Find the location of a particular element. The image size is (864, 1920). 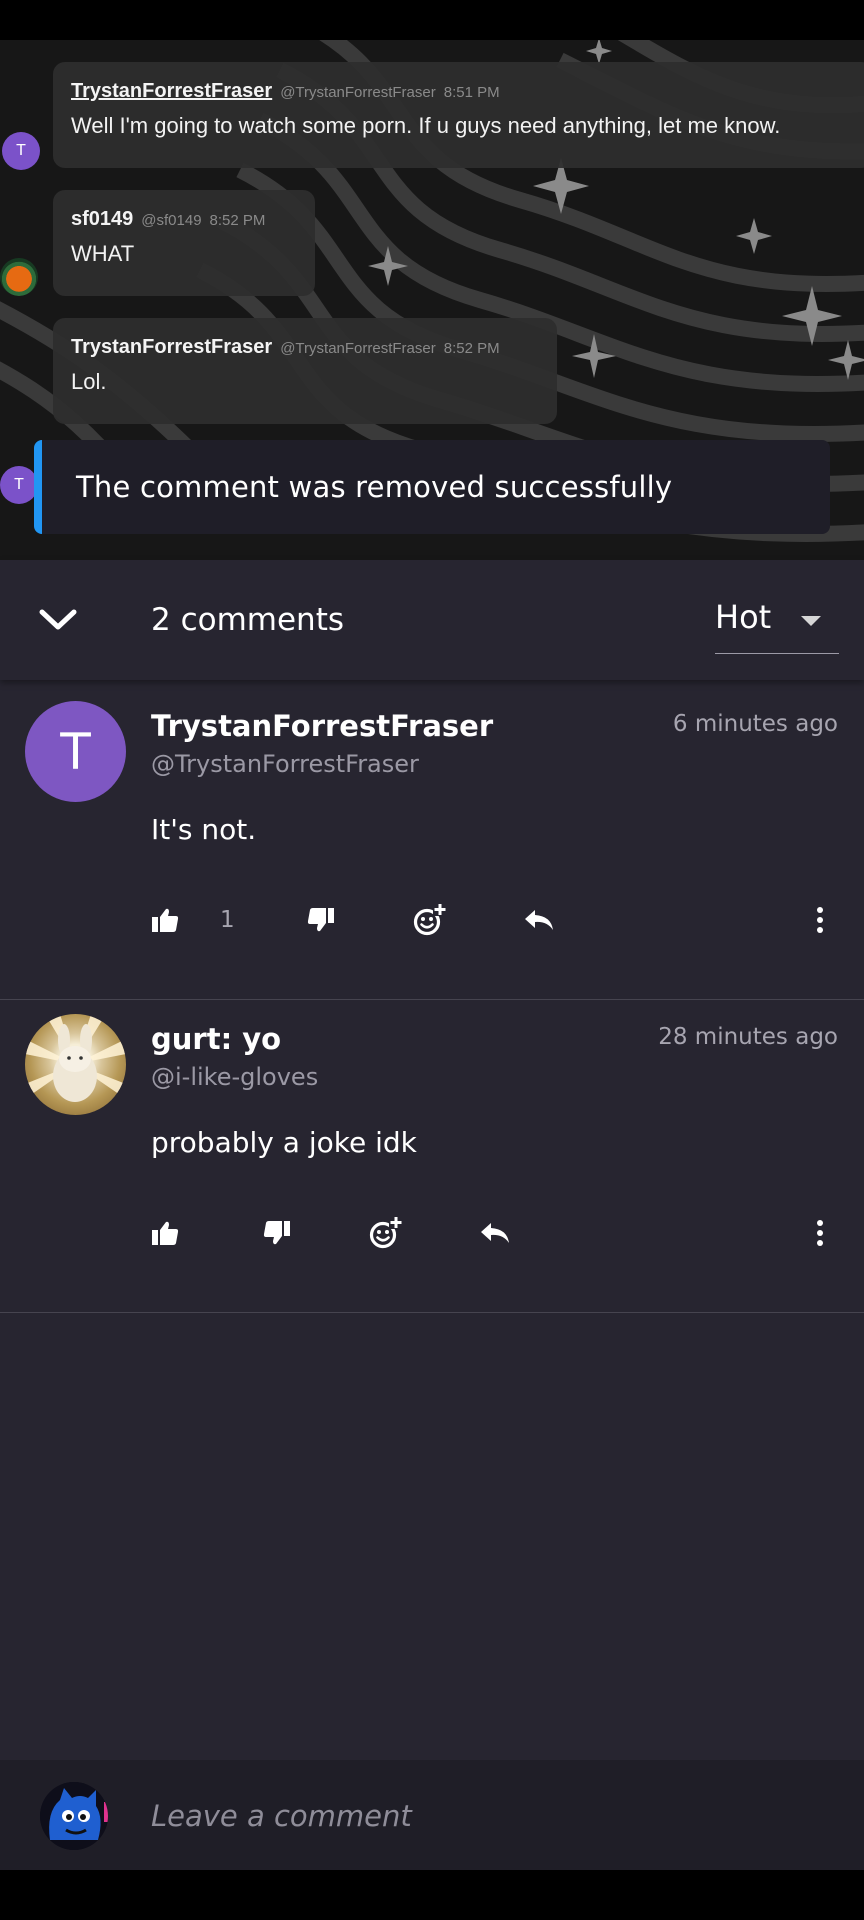

avatar-picture-icon is located at coordinates (75, 1058).